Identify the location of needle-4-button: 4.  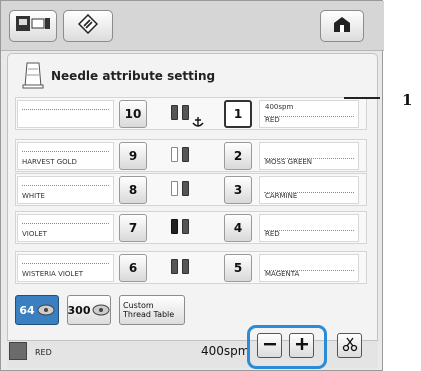
(238, 228).